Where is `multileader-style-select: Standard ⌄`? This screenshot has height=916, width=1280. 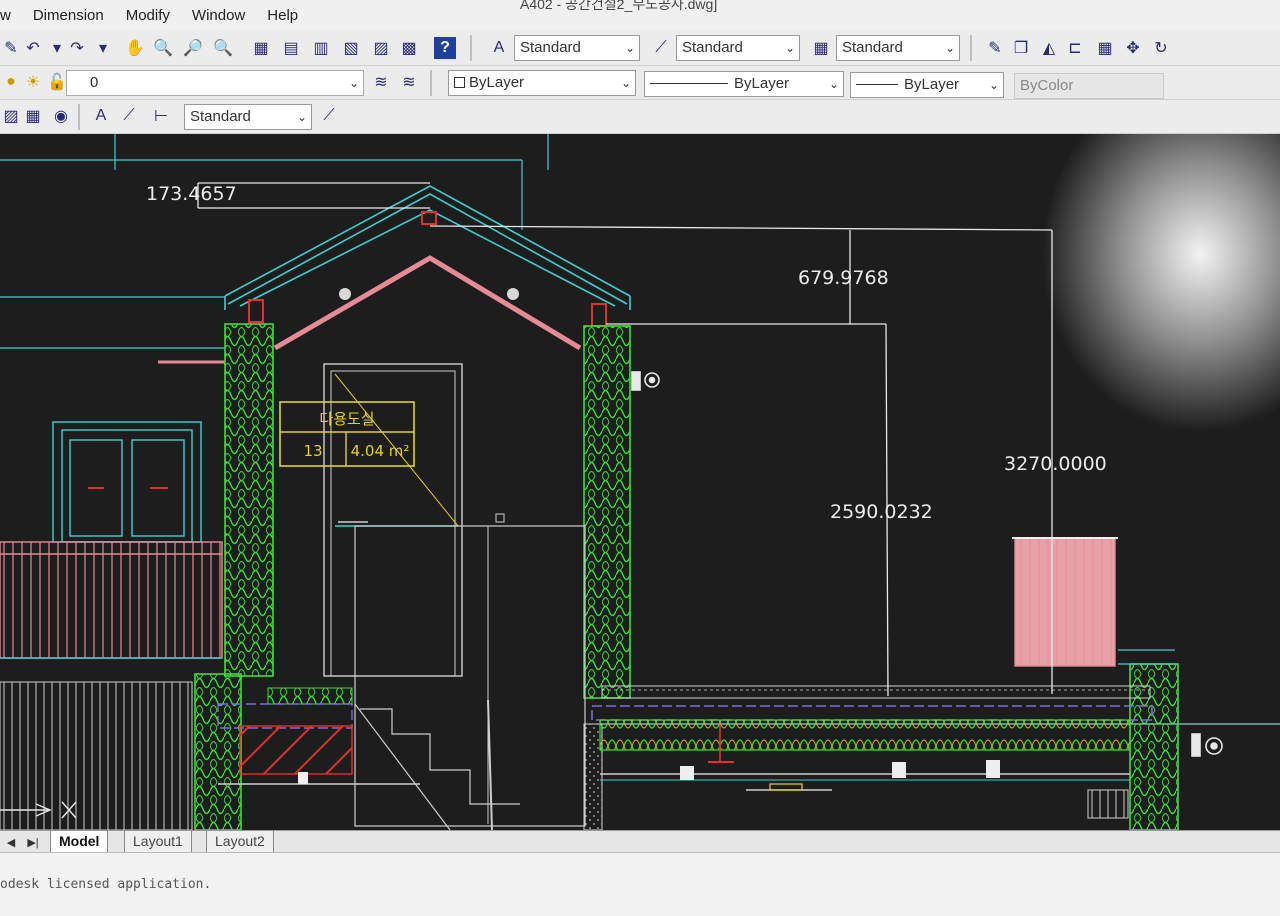
multileader-style-select: Standard ⌄ is located at coordinates (248, 117).